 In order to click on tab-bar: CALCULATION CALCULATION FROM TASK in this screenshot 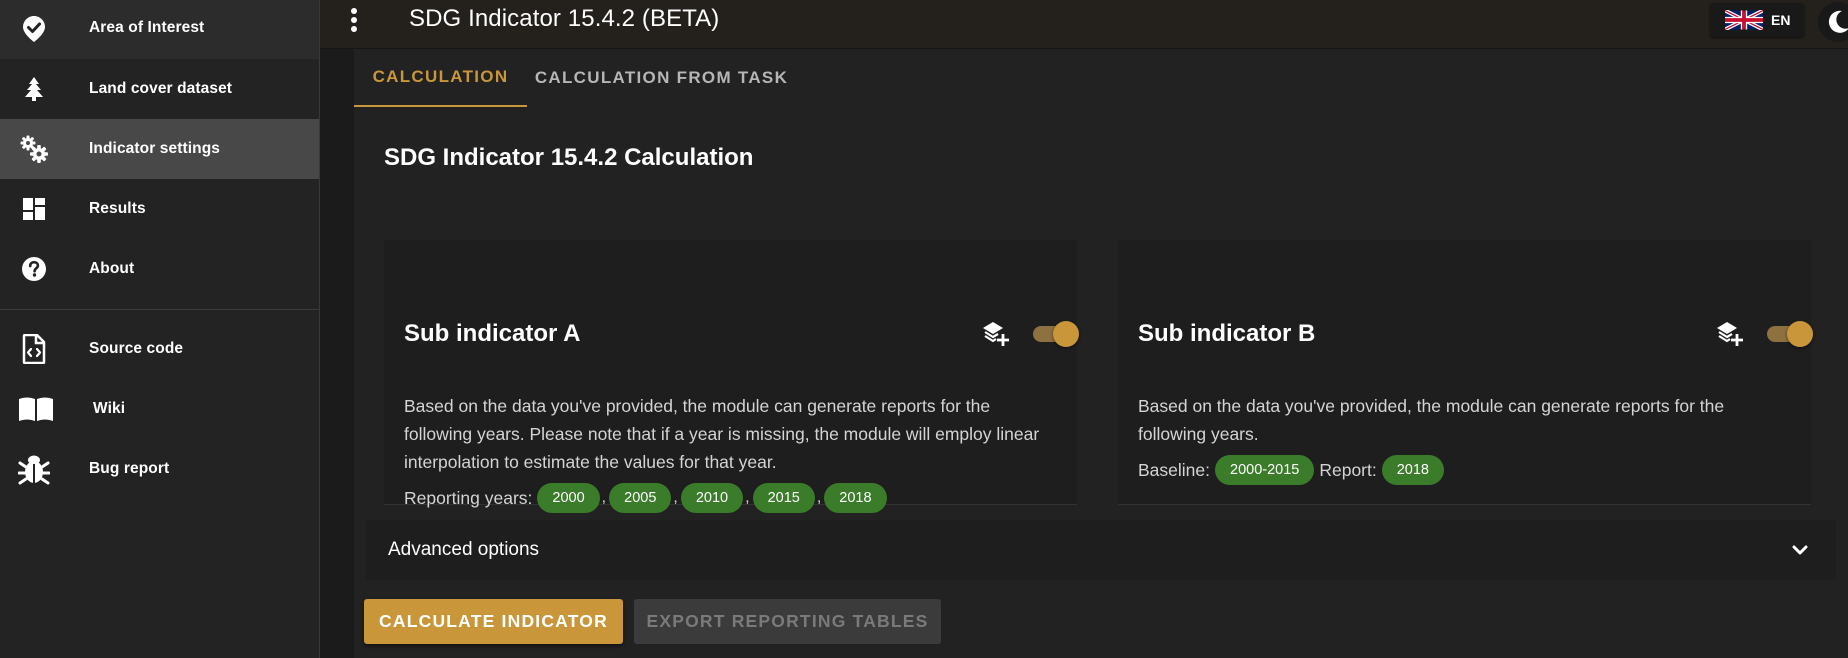, I will do `click(1101, 78)`.